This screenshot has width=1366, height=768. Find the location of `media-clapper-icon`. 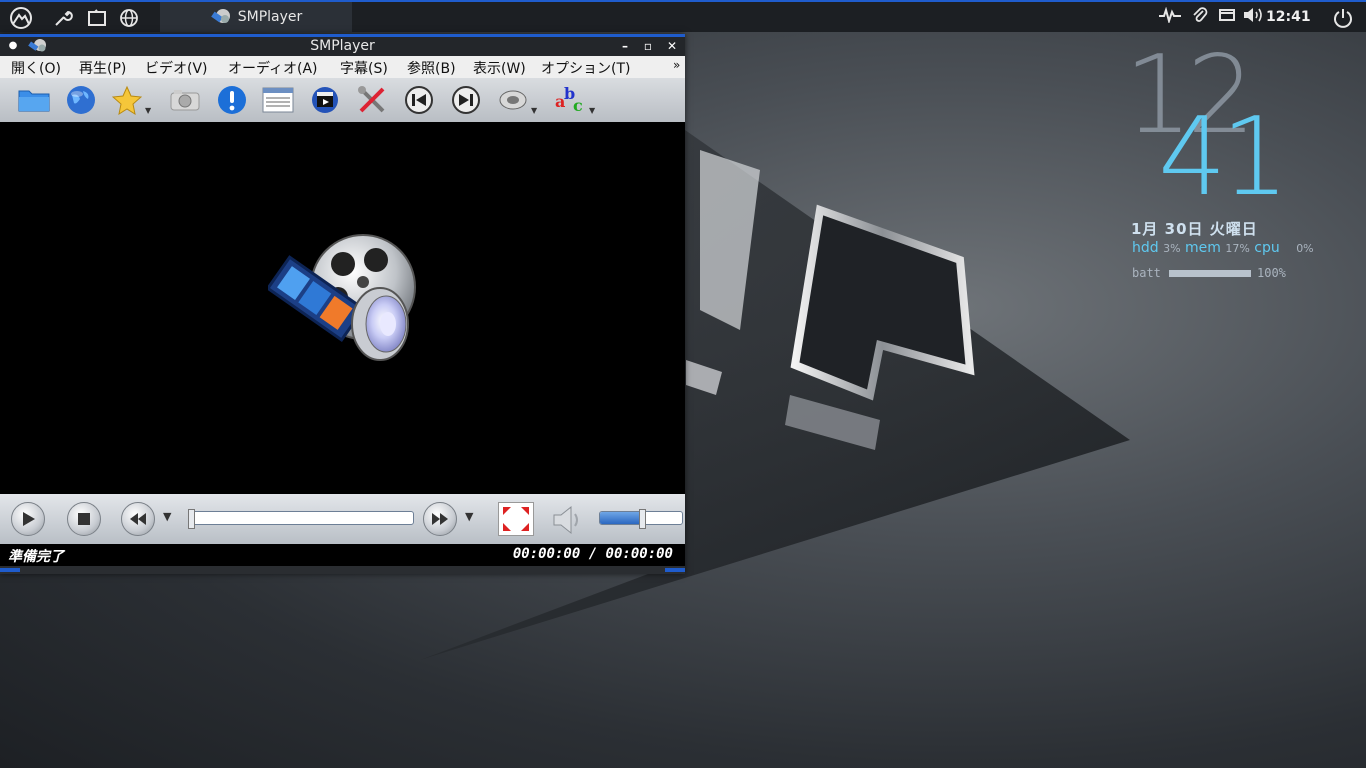

media-clapper-icon is located at coordinates (325, 100).